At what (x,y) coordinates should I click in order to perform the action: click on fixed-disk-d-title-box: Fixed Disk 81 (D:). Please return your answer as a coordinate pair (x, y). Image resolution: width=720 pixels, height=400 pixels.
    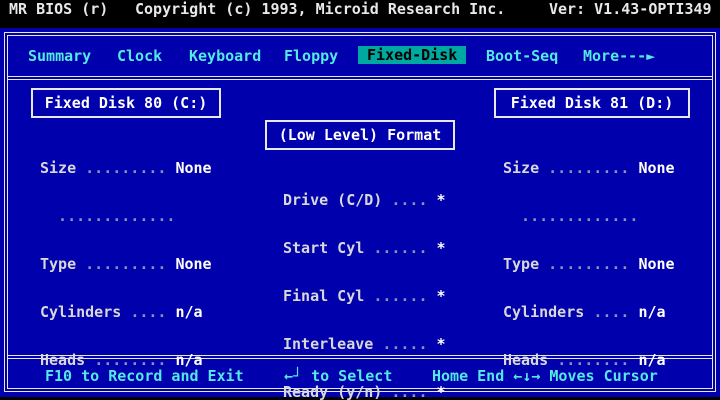
    Looking at the image, I should click on (592, 103).